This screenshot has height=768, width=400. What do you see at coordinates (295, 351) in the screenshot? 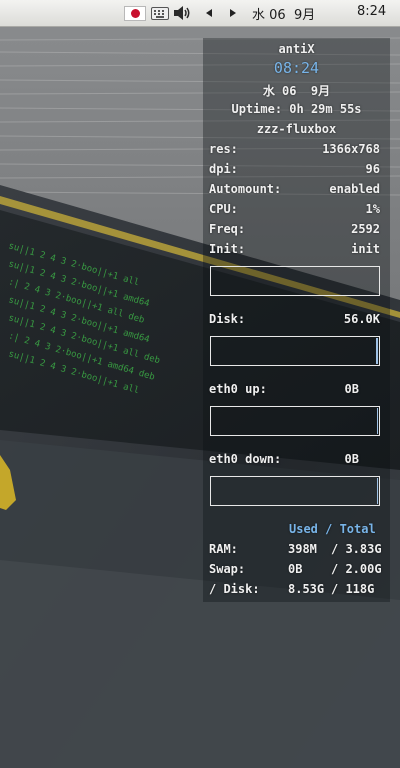
I see `disk-graph` at bounding box center [295, 351].